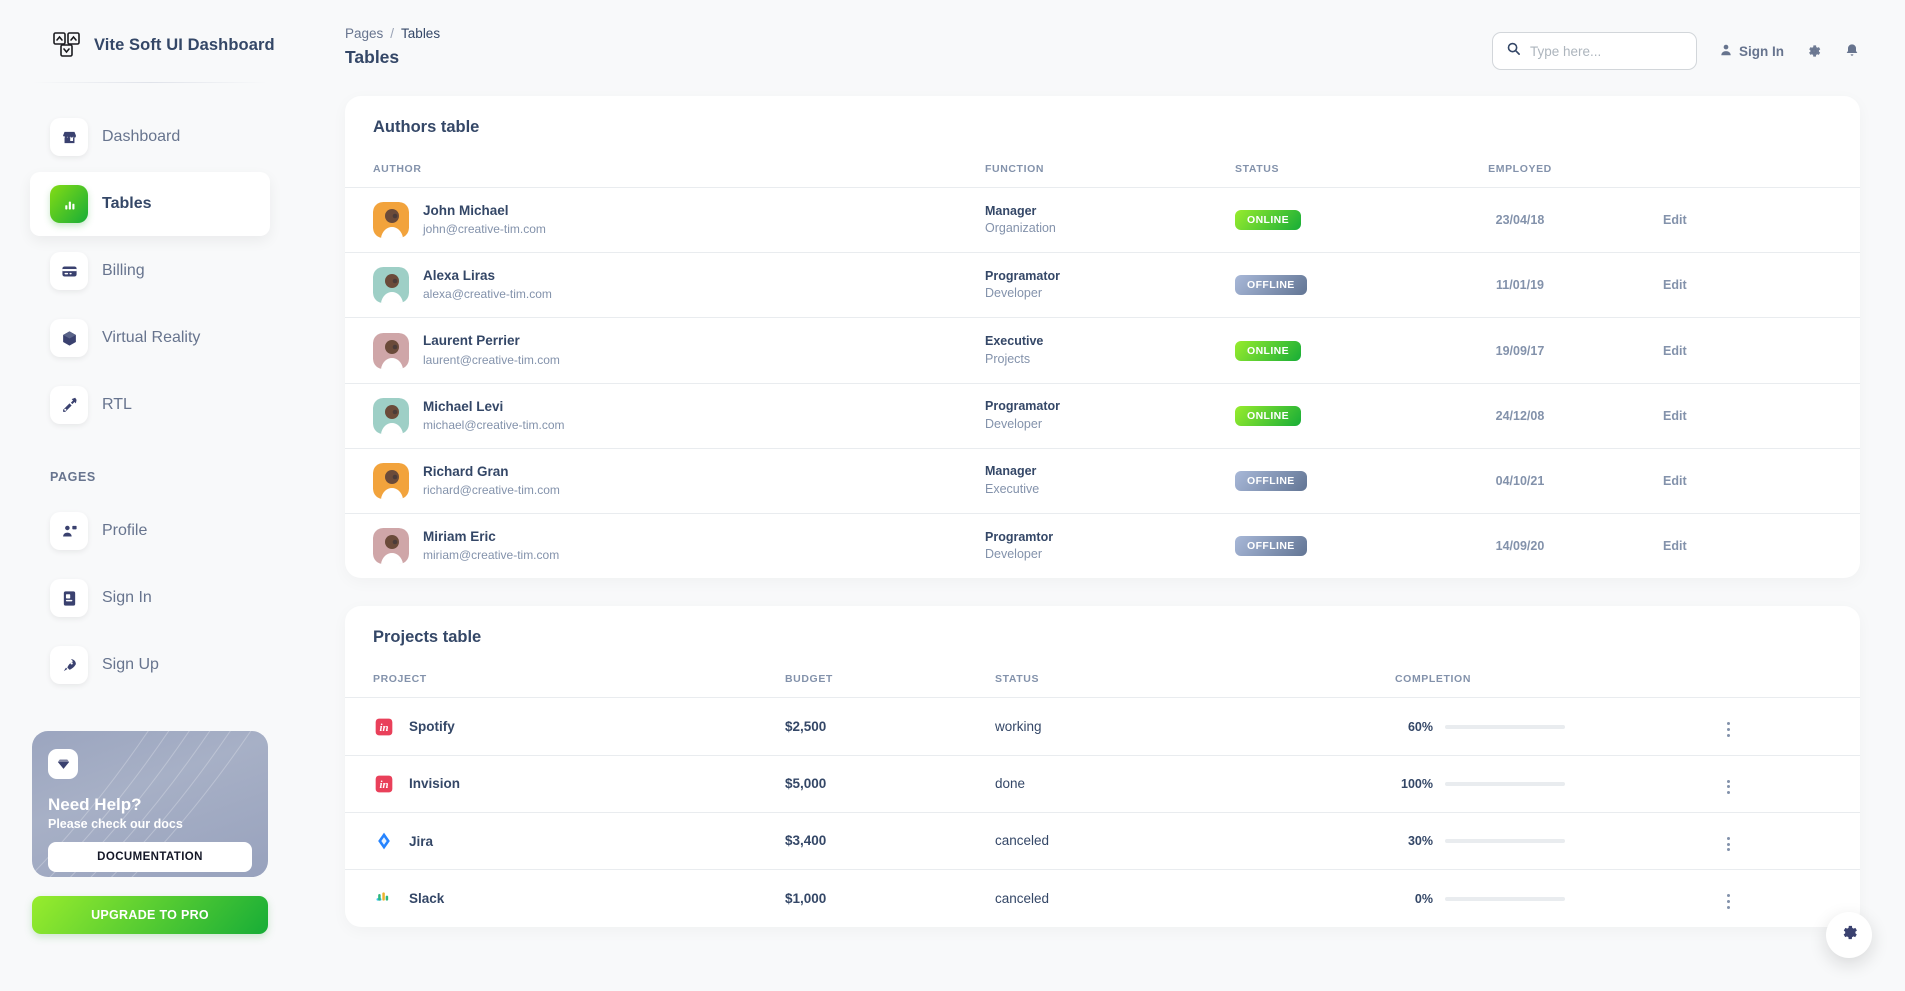 This screenshot has width=1905, height=991. What do you see at coordinates (1520, 350) in the screenshot?
I see `employed-cell: 19/09/17` at bounding box center [1520, 350].